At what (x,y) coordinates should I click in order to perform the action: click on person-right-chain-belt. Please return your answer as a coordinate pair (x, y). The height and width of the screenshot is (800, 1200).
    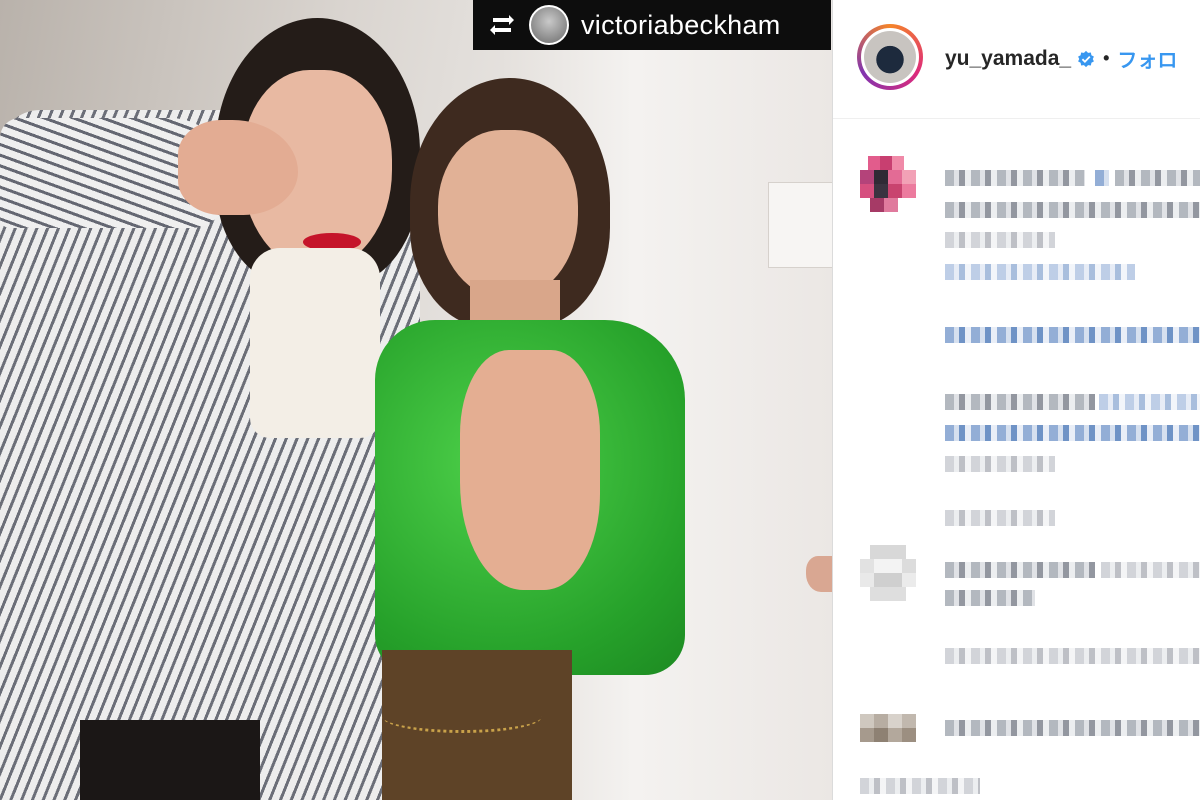
    Looking at the image, I should click on (462, 716).